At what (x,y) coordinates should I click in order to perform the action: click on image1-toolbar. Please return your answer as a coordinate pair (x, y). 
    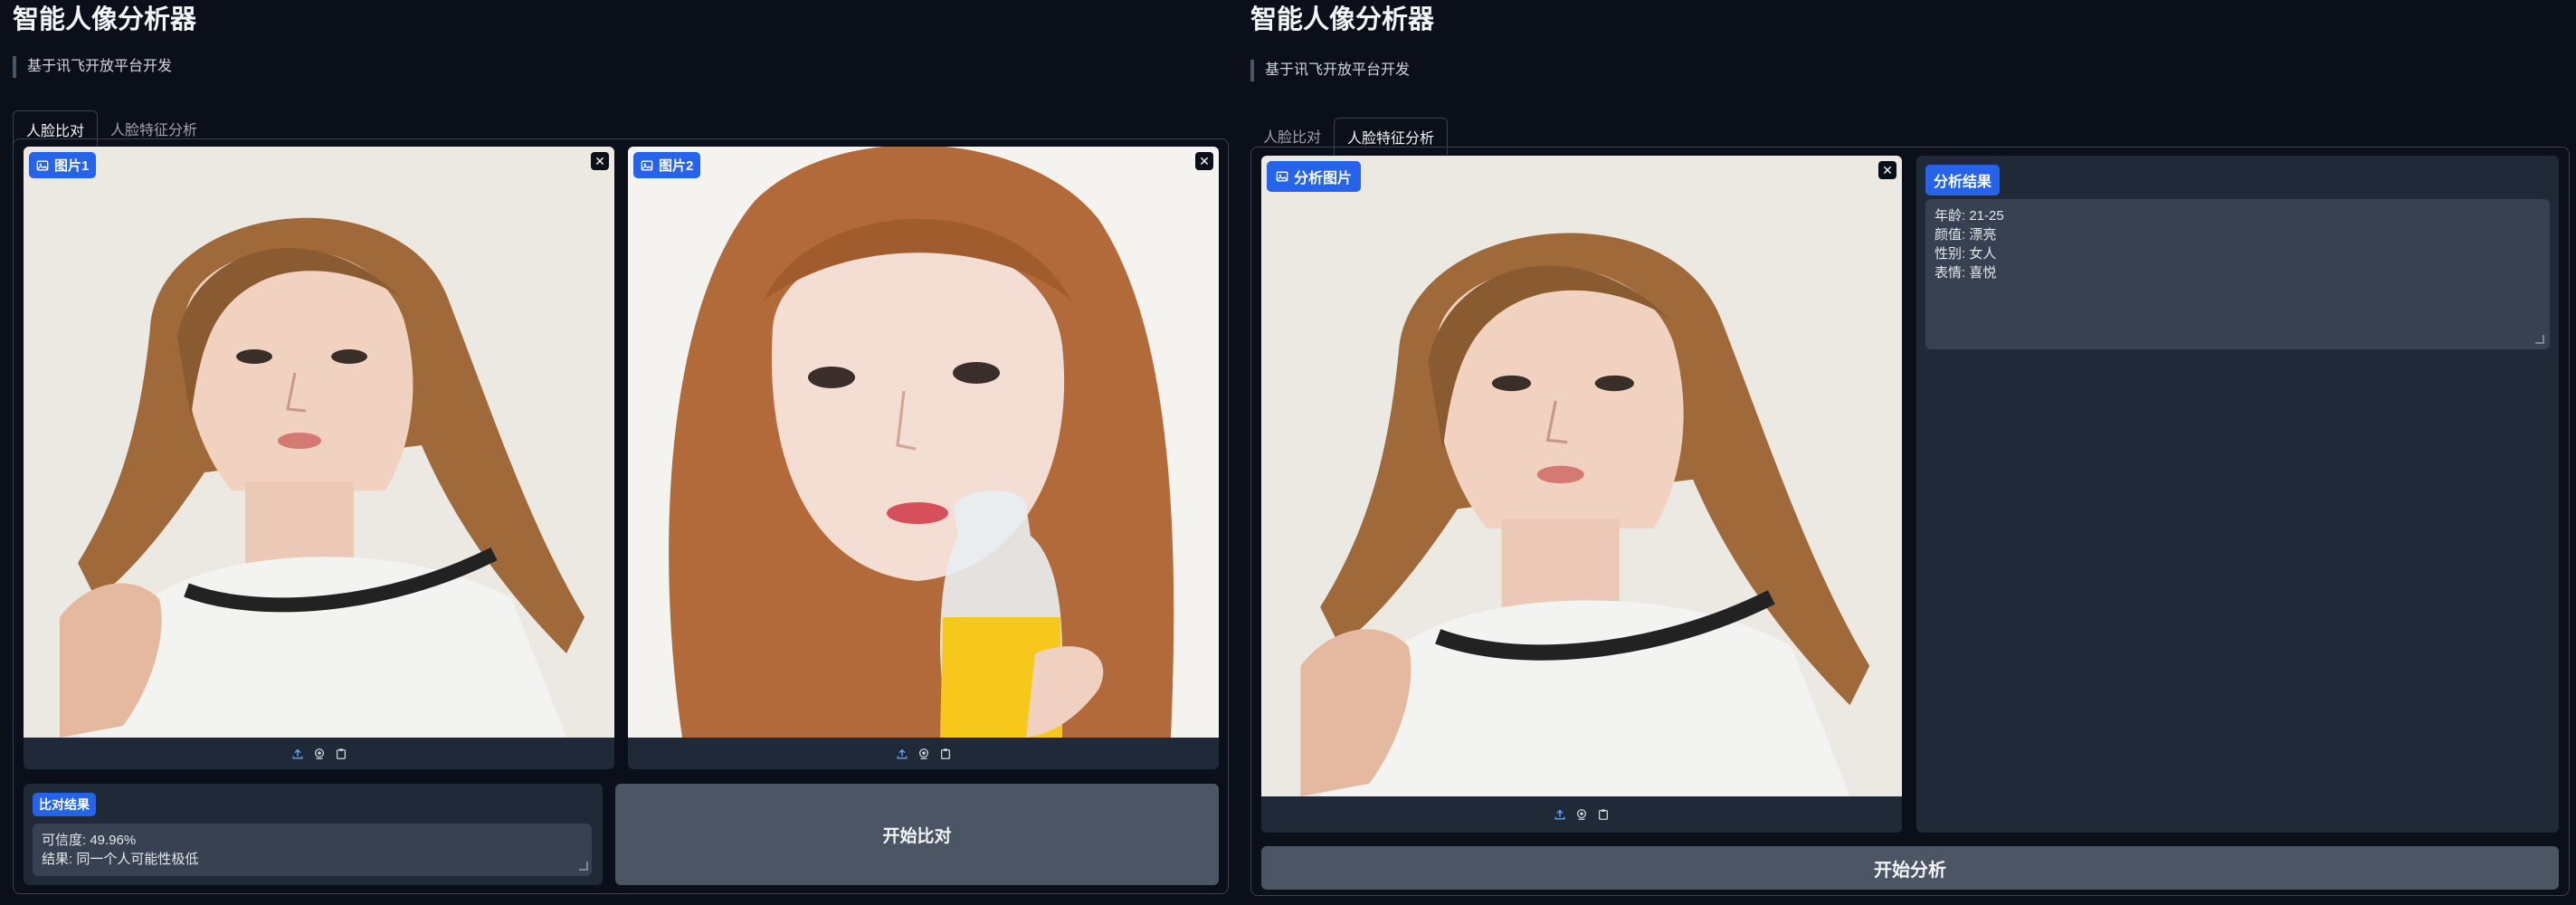
    Looking at the image, I should click on (319, 754).